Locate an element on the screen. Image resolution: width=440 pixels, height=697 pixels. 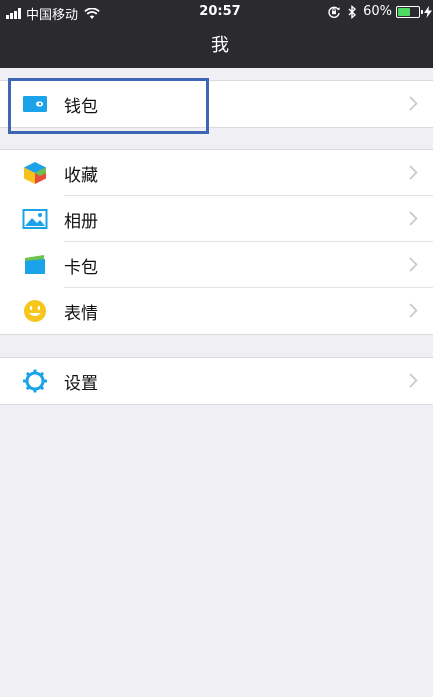
battery-percent: 60% is located at coordinates (377, 11).